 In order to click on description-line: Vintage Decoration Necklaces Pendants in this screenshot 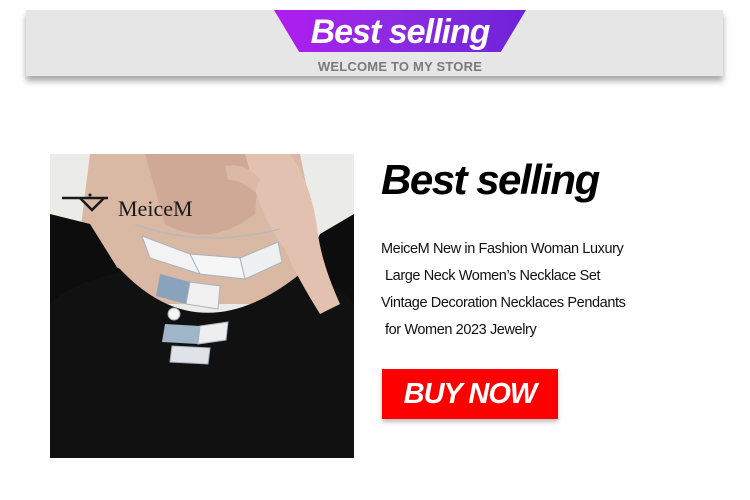, I will do `click(503, 303)`.